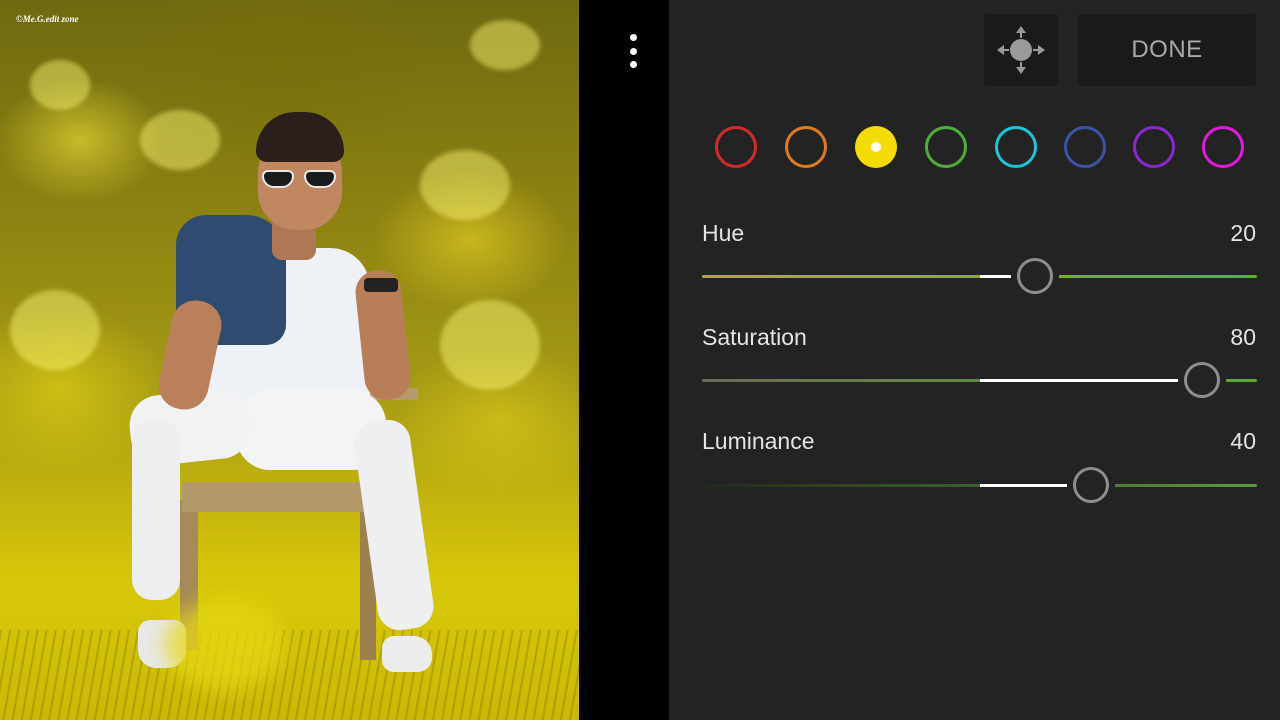 Image resolution: width=1280 pixels, height=720 pixels. I want to click on color-swatch-green, so click(946, 147).